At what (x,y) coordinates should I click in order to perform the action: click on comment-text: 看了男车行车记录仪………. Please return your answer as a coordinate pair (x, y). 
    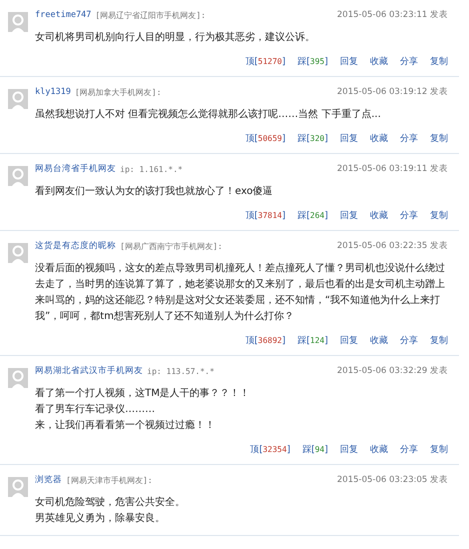
    Looking at the image, I should click on (95, 409).